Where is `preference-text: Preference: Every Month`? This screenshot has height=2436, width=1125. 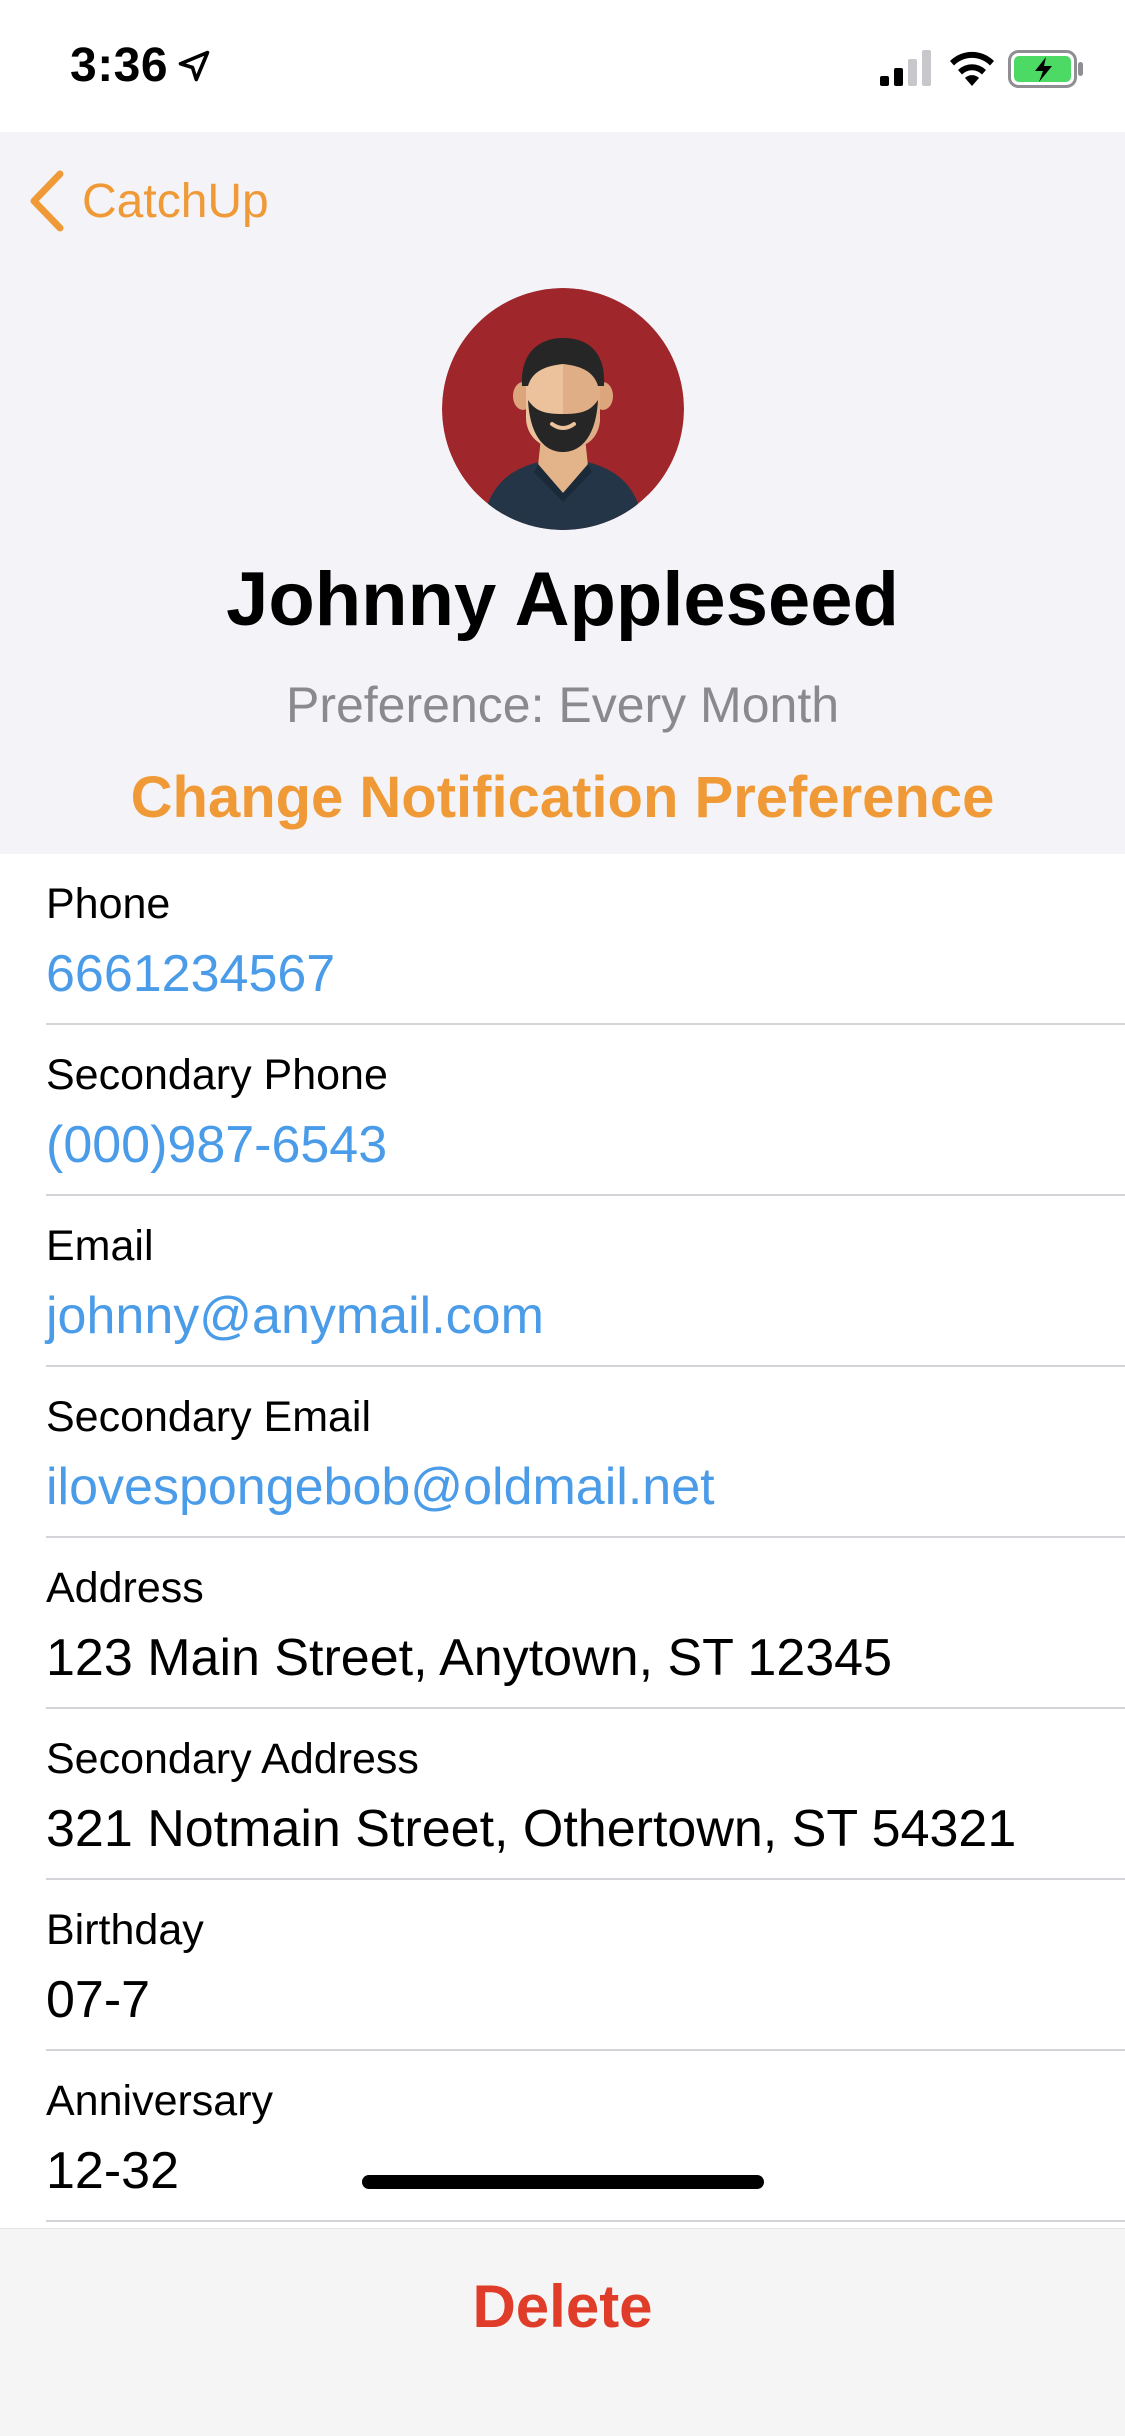 preference-text: Preference: Every Month is located at coordinates (562, 705).